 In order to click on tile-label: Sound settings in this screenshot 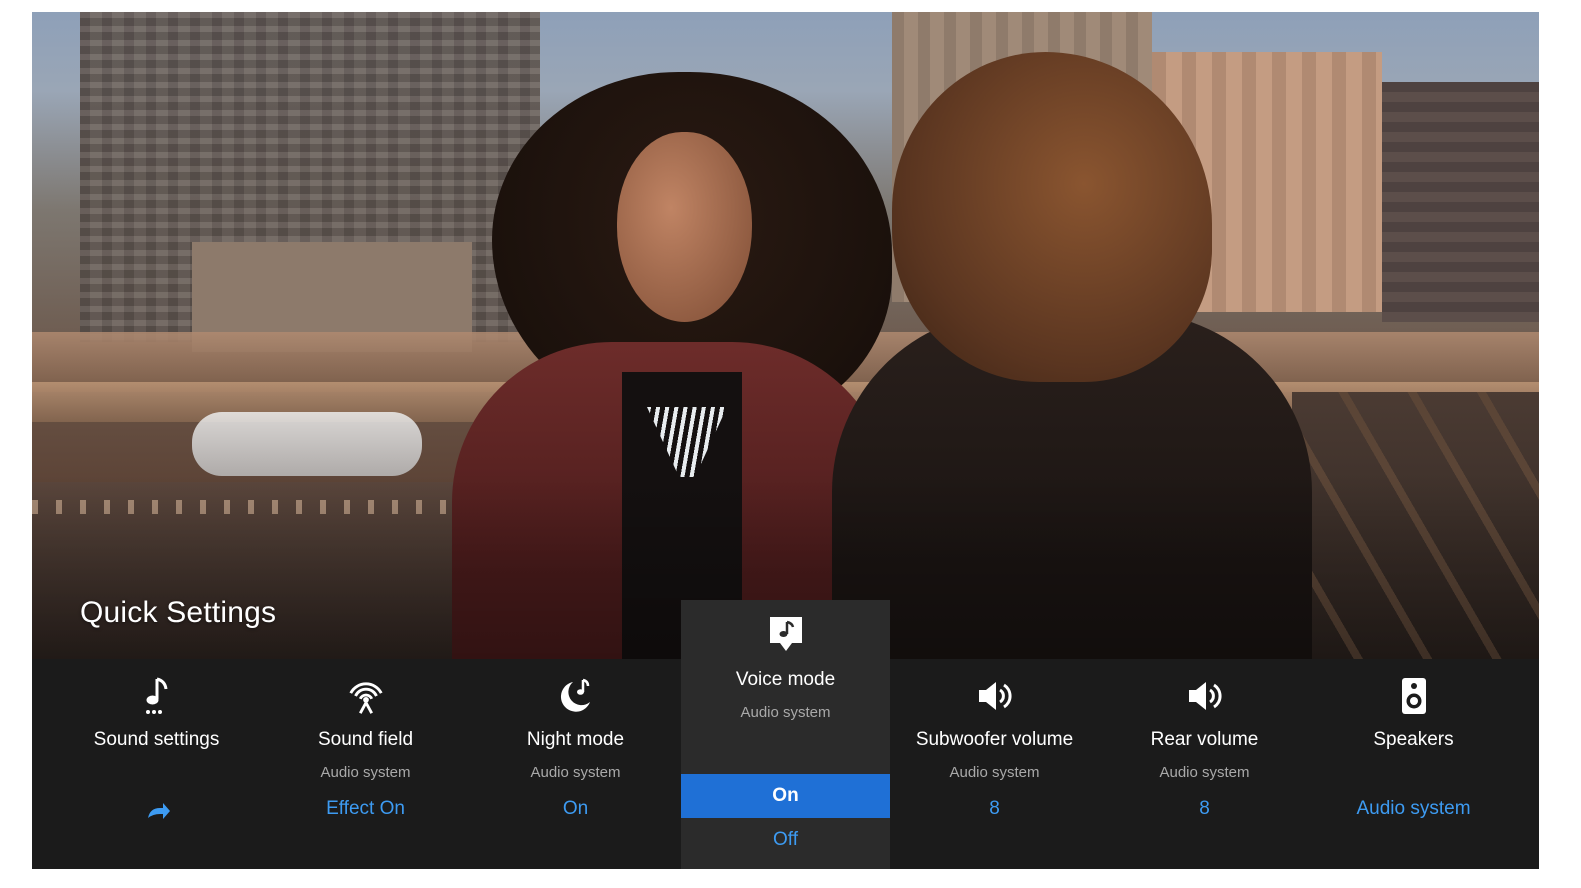, I will do `click(156, 739)`.